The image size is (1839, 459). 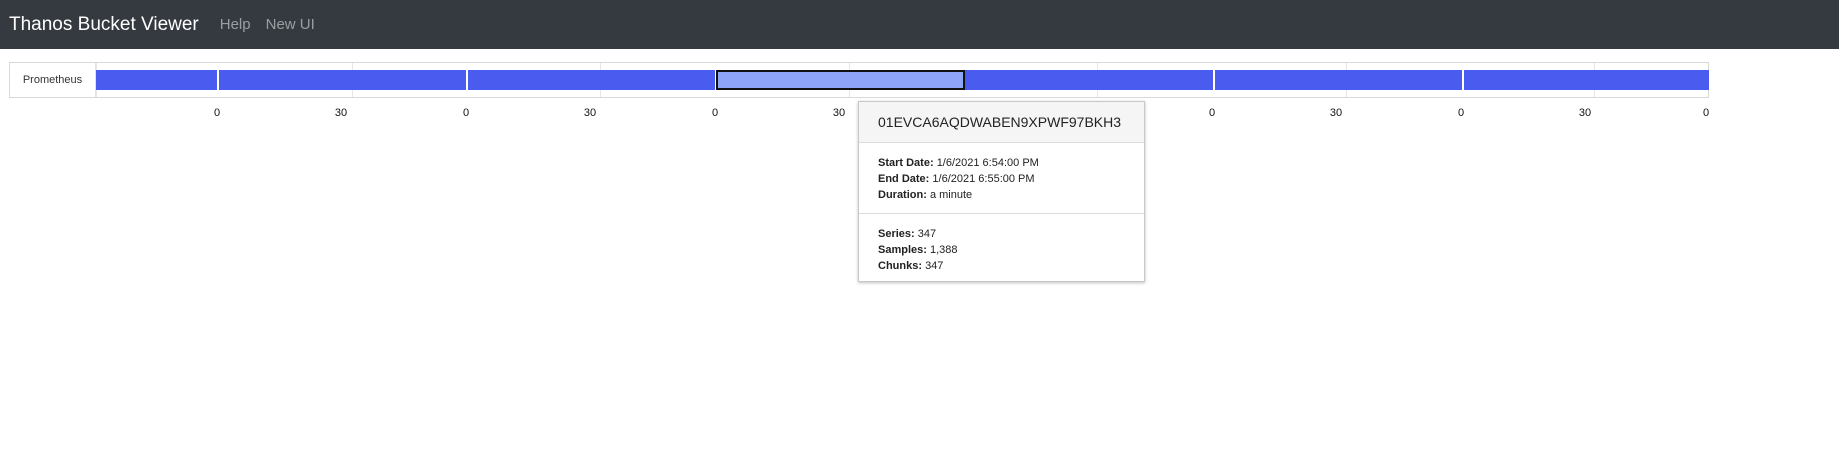 I want to click on block-stats-info: Series: 347 Samples: 1,388 Chunks: 347, so click(x=1001, y=248).